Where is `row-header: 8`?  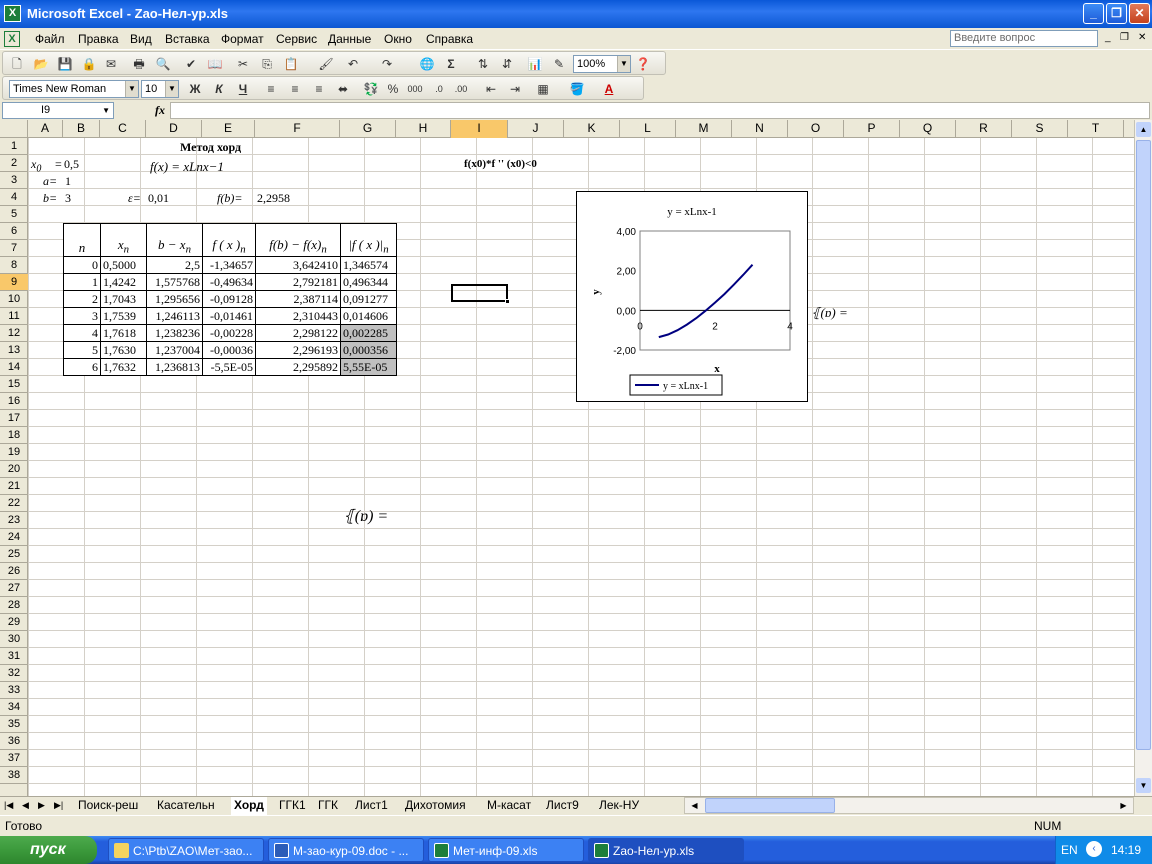
row-header: 8 is located at coordinates (14, 265).